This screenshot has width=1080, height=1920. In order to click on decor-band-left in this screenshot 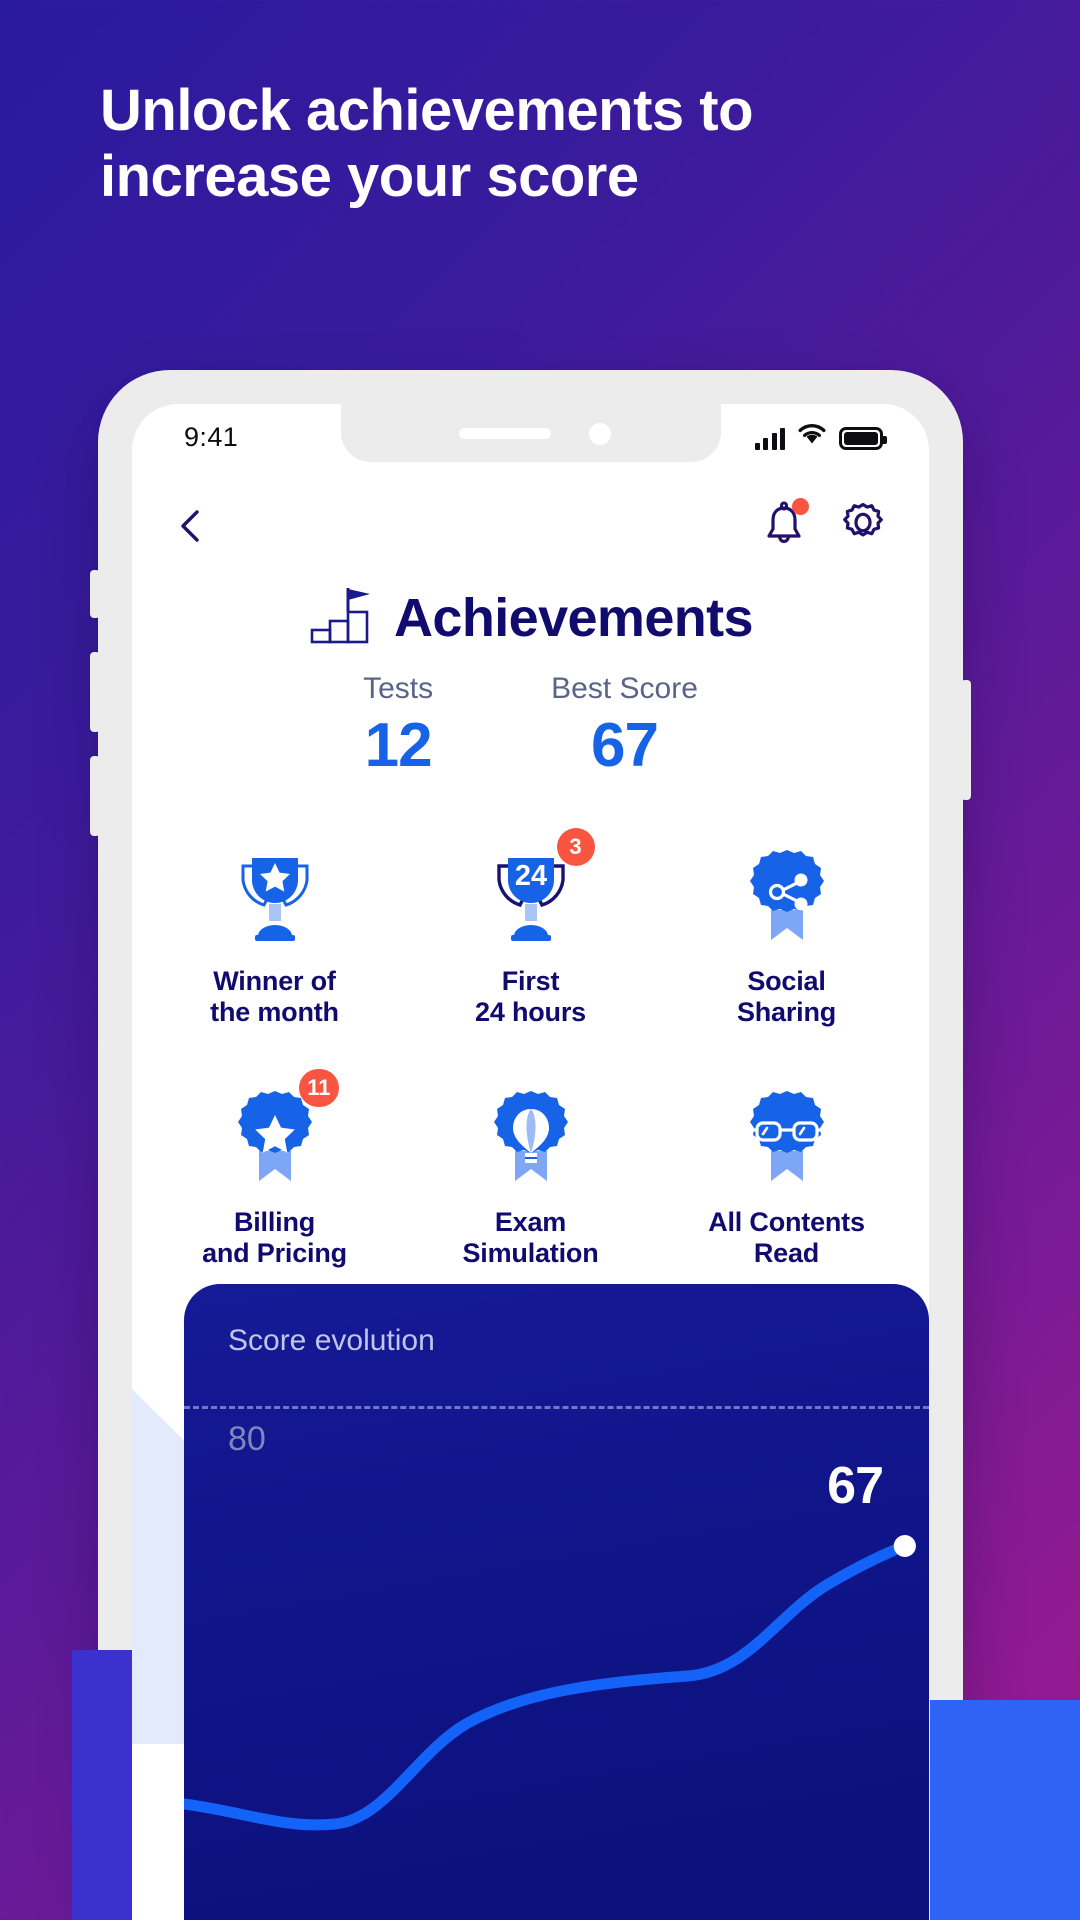, I will do `click(102, 1785)`.